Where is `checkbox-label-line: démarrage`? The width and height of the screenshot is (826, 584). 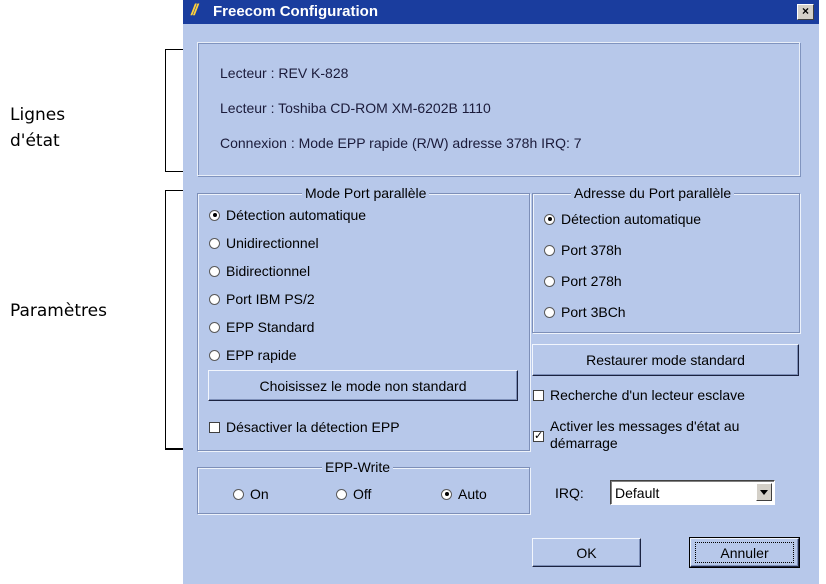
checkbox-label-line: démarrage is located at coordinates (584, 443).